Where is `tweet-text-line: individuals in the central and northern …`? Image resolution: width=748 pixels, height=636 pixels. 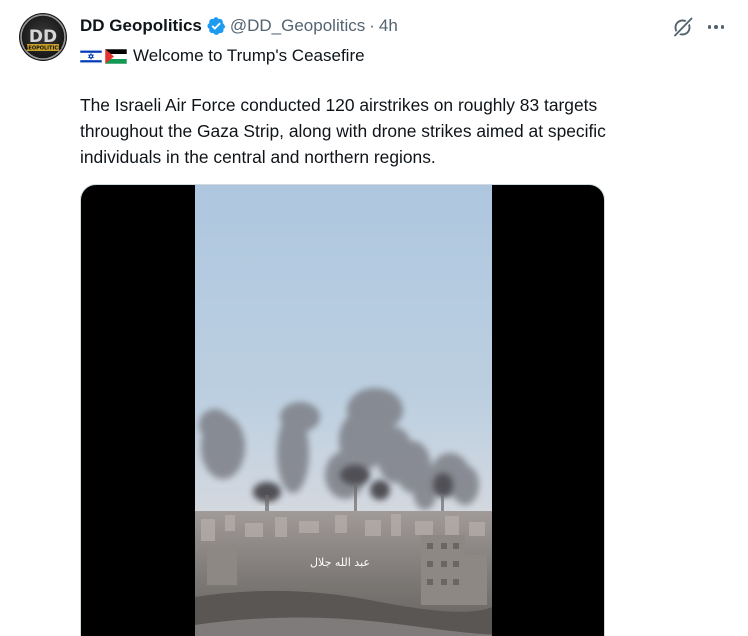
tweet-text-line: individuals in the central and northern … is located at coordinates (258, 157).